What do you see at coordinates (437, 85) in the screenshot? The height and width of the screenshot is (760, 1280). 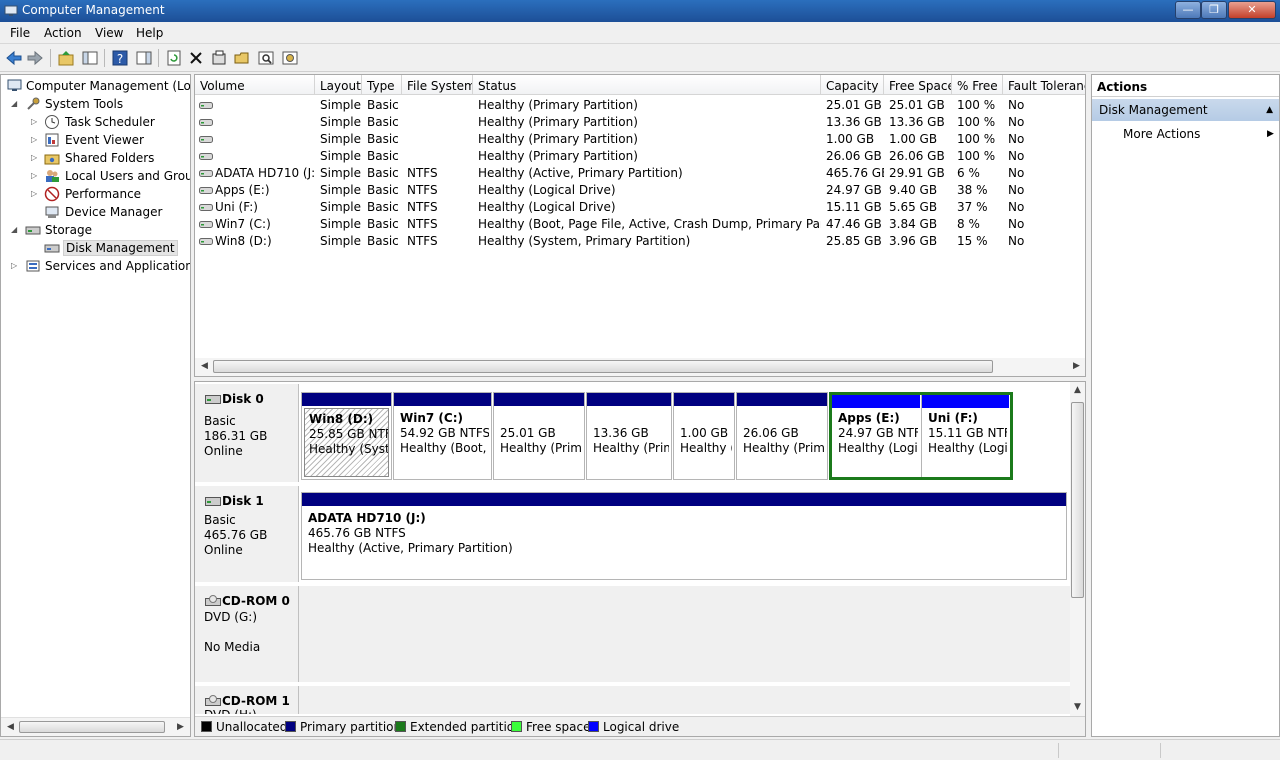 I see `column-header-file-system: File System` at bounding box center [437, 85].